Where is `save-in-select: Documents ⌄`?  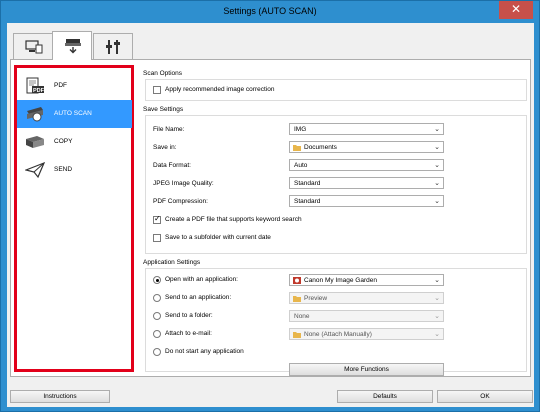 save-in-select: Documents ⌄ is located at coordinates (366, 147).